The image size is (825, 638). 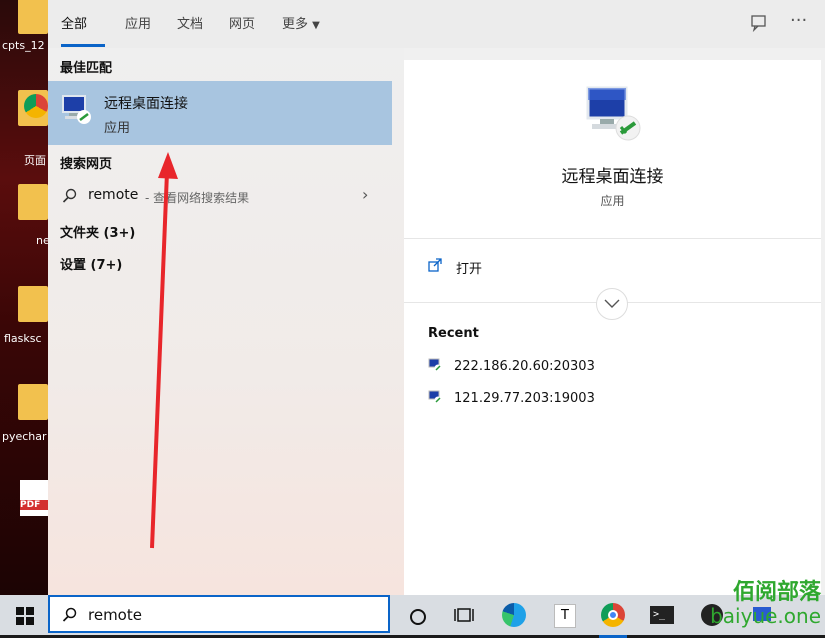 I want to click on chevron-down-icon, so click(x=612, y=303).